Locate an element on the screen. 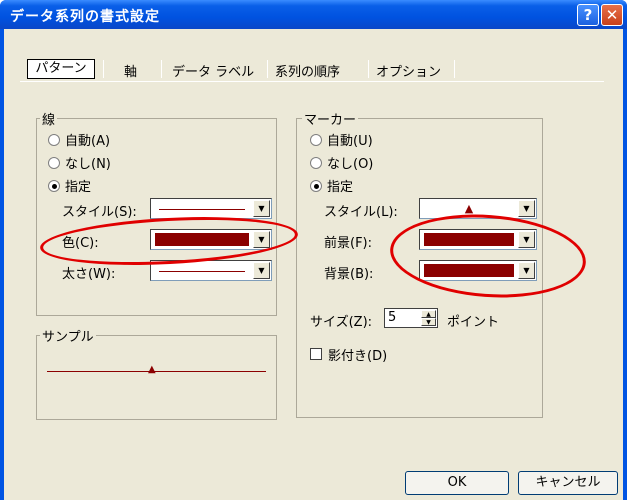  sample-group-title: サンプル is located at coordinates (68, 335).